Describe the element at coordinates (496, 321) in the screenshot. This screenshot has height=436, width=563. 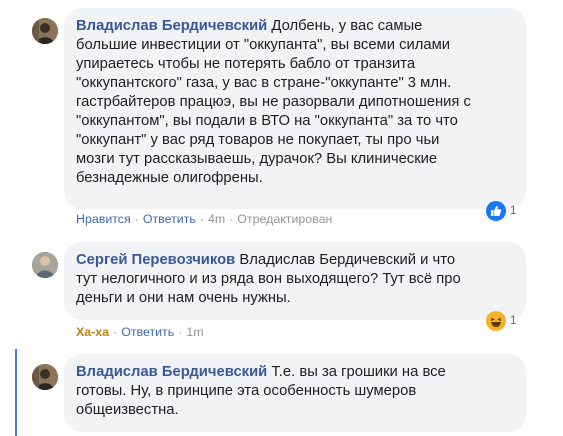
I see `haha-icon` at that location.